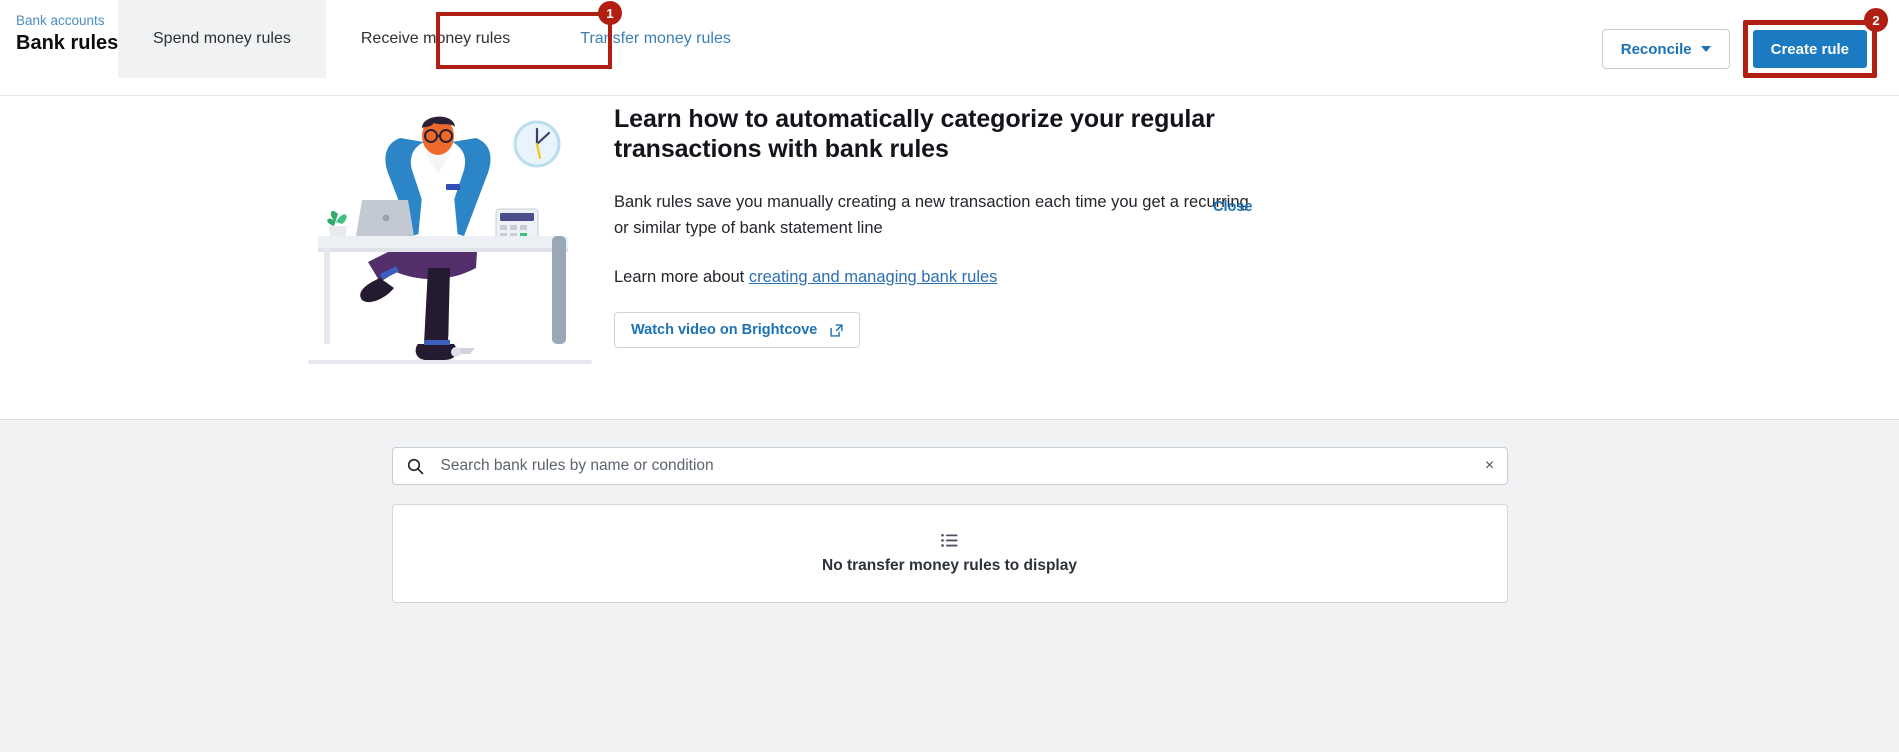 This screenshot has width=1899, height=753. Describe the element at coordinates (1656, 49) in the screenshot. I see `reconcile-label: Reconcile` at that location.